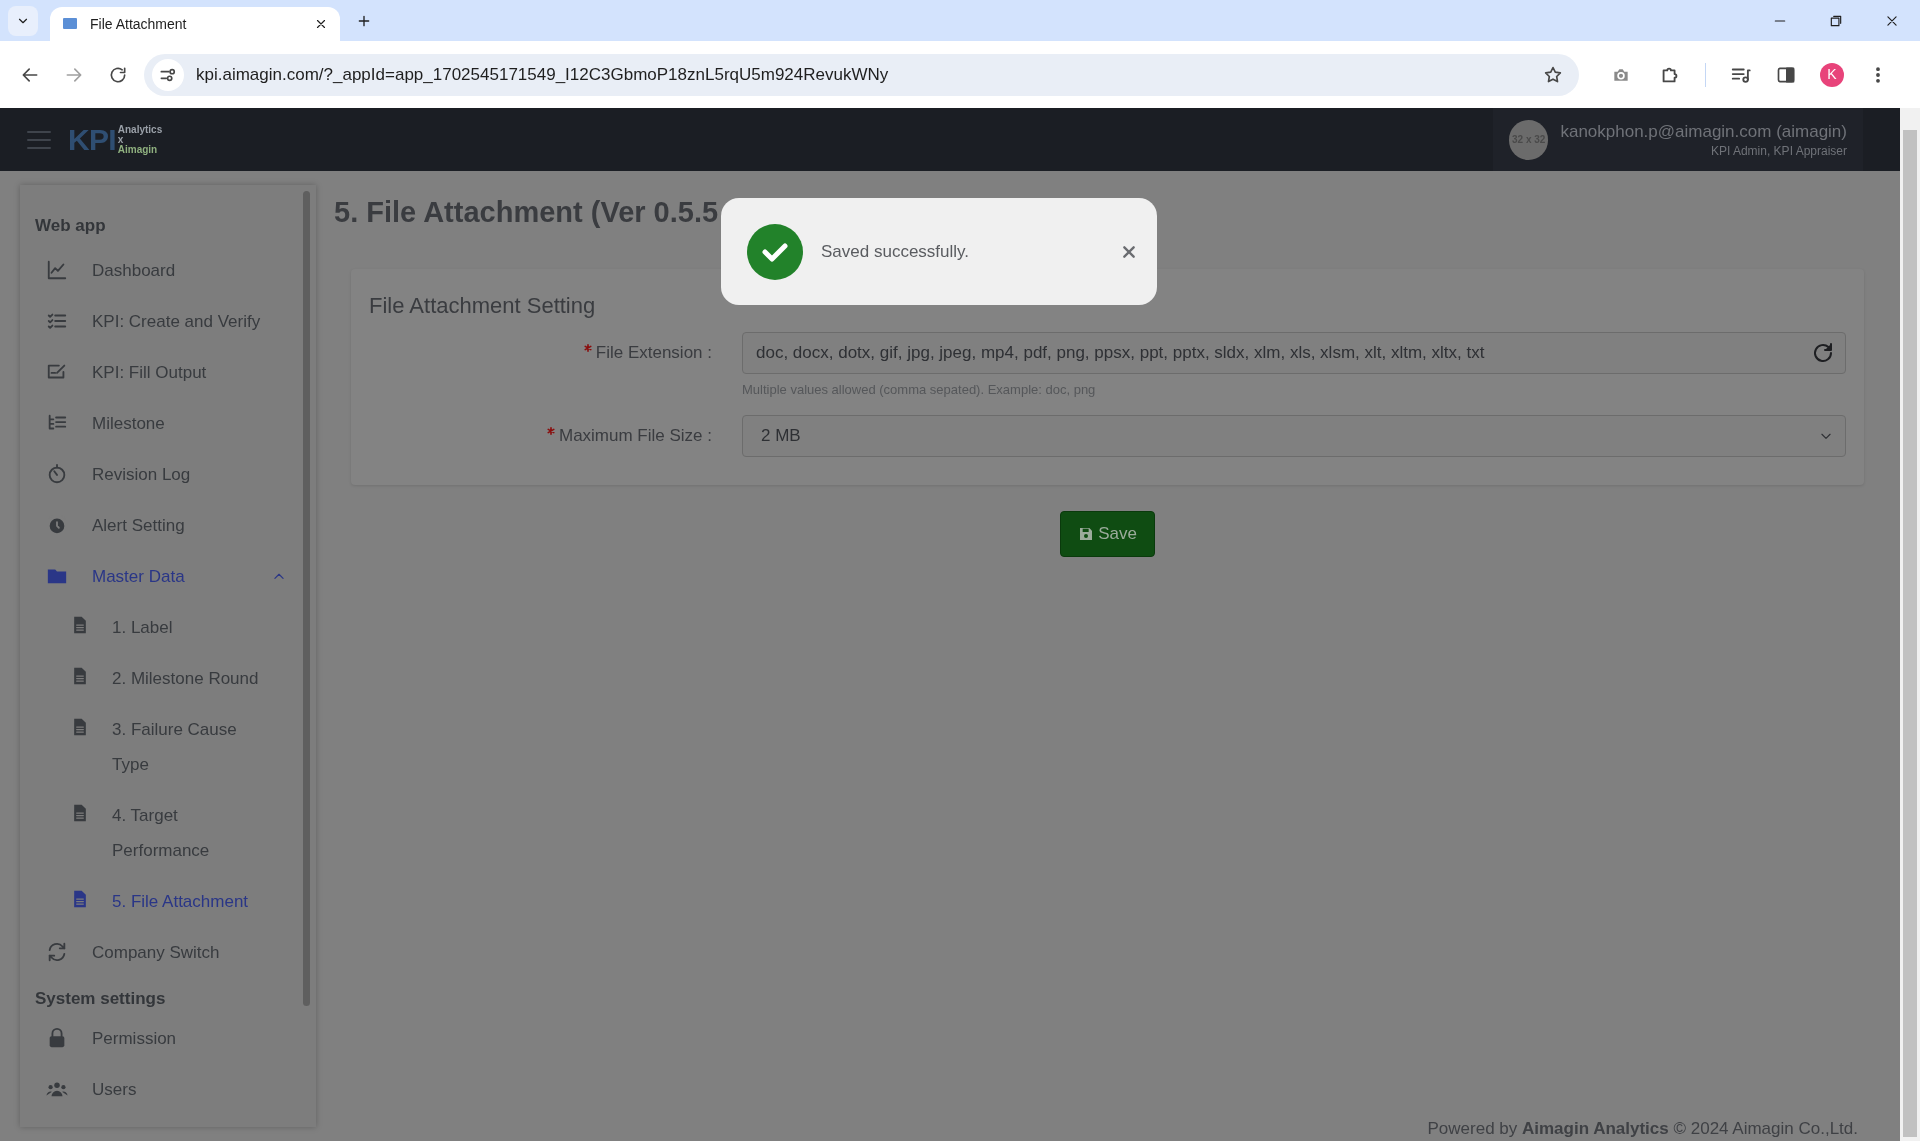 The width and height of the screenshot is (1920, 1141). What do you see at coordinates (1910, 624) in the screenshot?
I see `page-scrollbar` at bounding box center [1910, 624].